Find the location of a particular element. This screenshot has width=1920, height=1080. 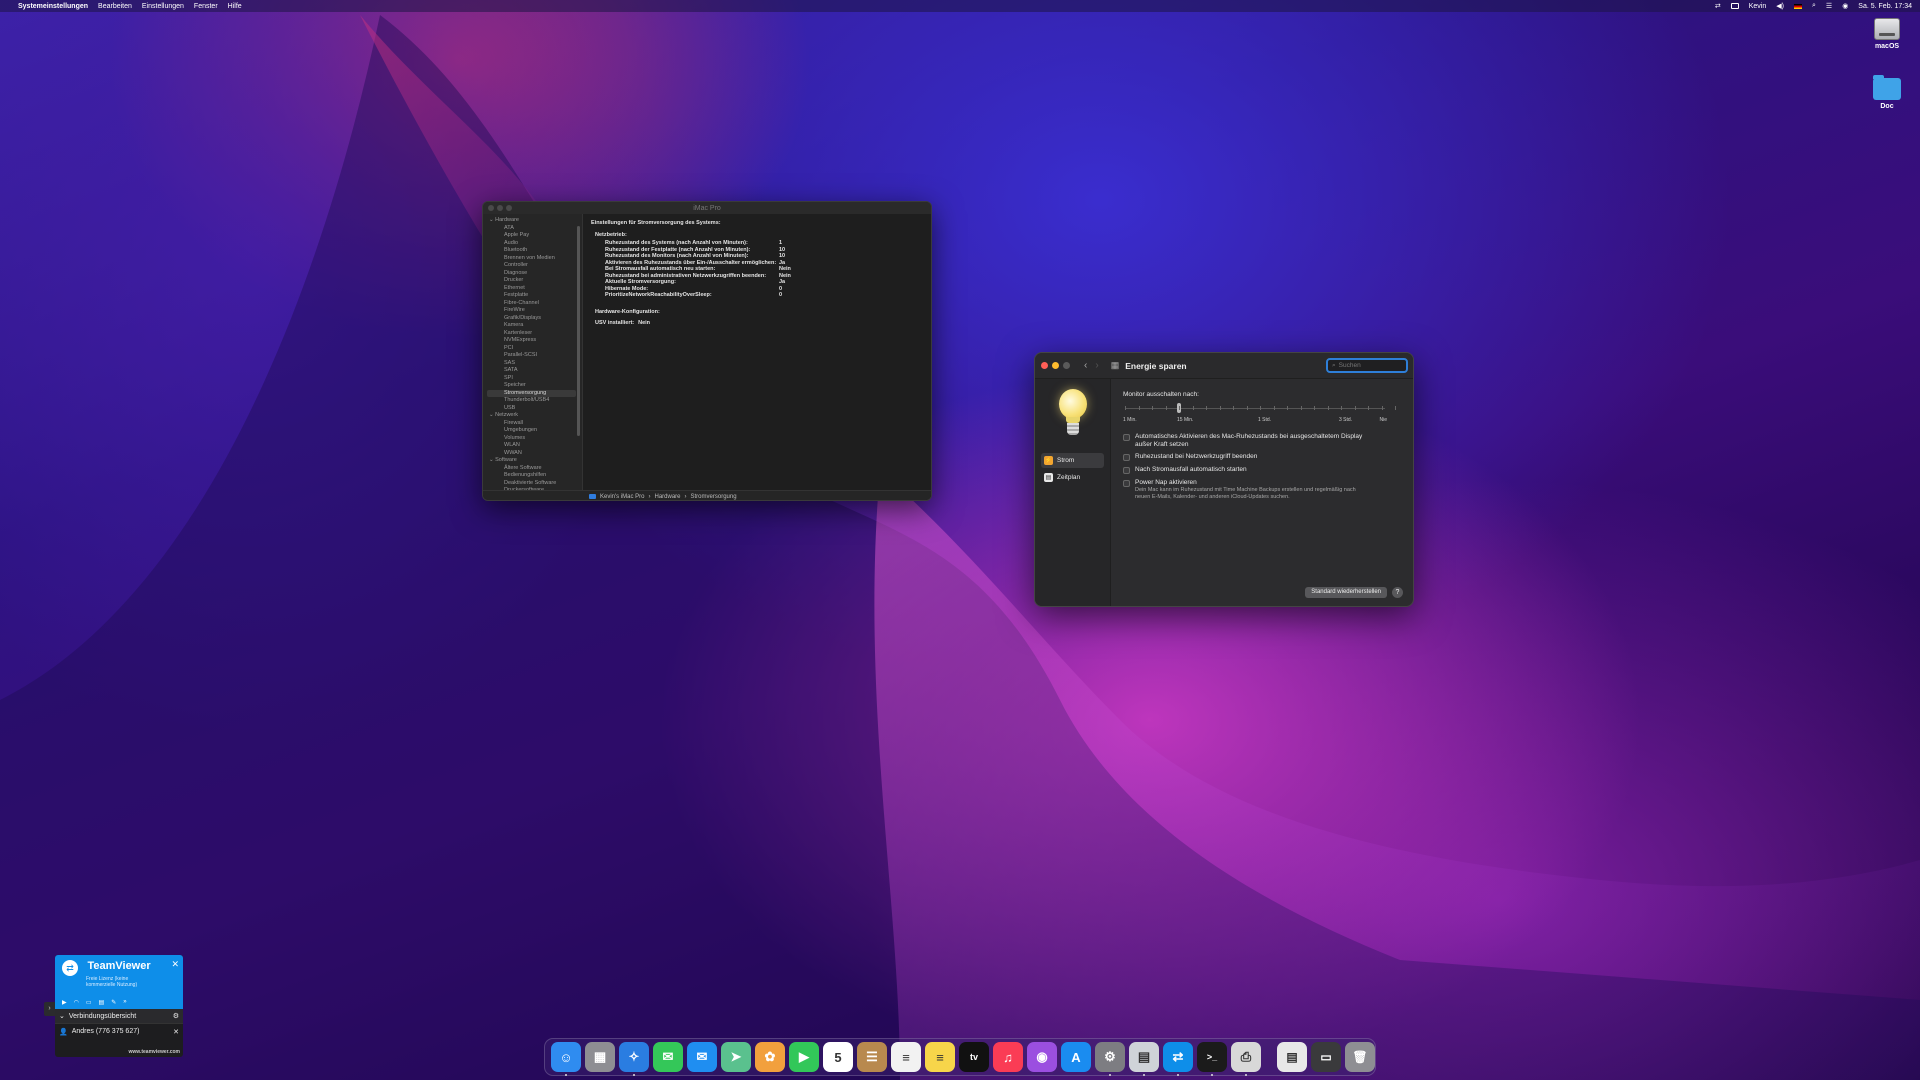

display-status-icon is located at coordinates (1734, 6).